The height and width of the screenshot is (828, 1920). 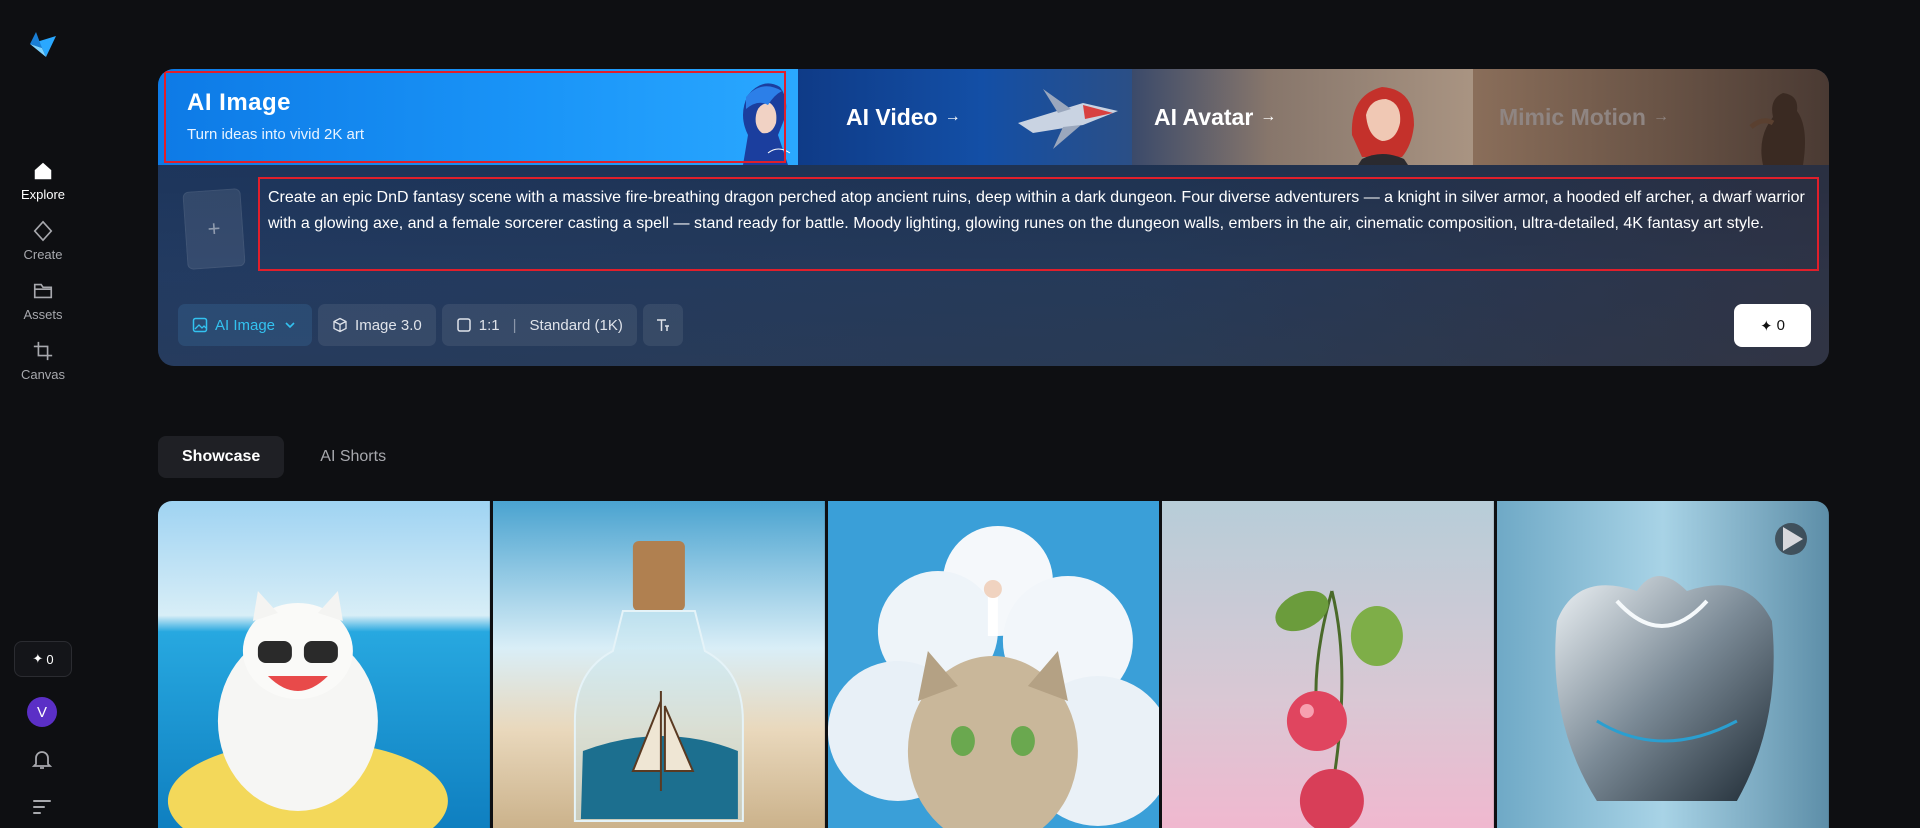 What do you see at coordinates (43, 414) in the screenshot?
I see `sidebar: Explore Create Assets Canvas ✦ 0 V` at bounding box center [43, 414].